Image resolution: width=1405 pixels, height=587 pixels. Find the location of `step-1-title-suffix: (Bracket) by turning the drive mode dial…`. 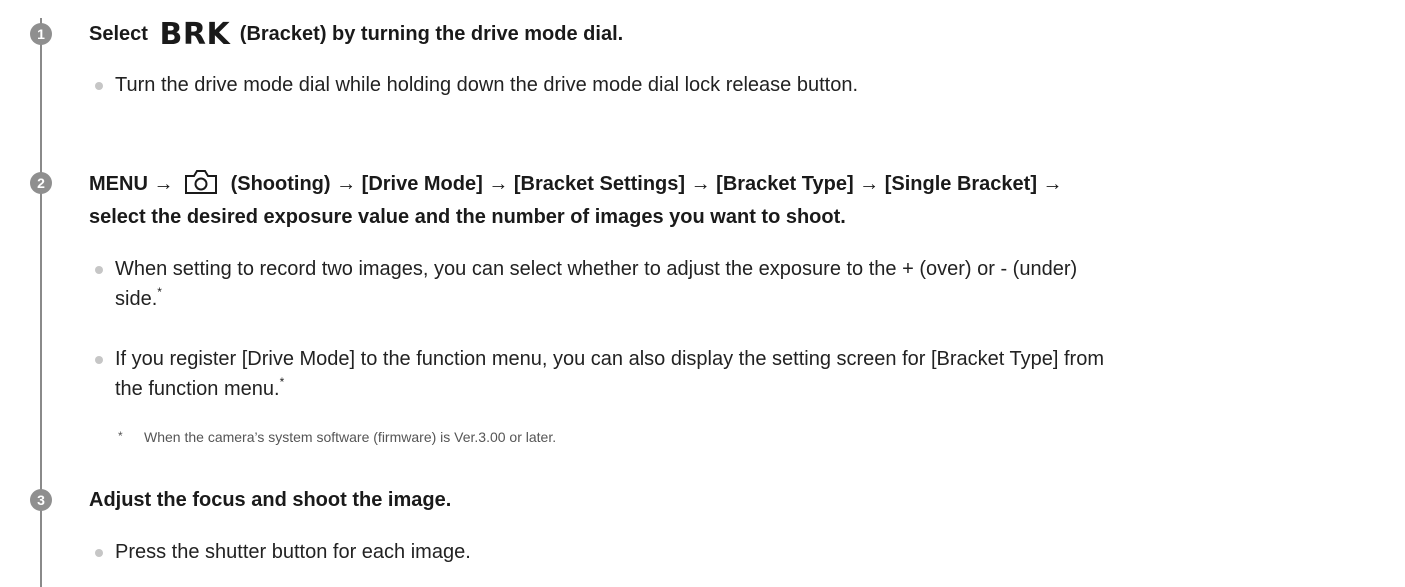

step-1-title-suffix: (Bracket) by turning the drive mode dial… is located at coordinates (431, 34).